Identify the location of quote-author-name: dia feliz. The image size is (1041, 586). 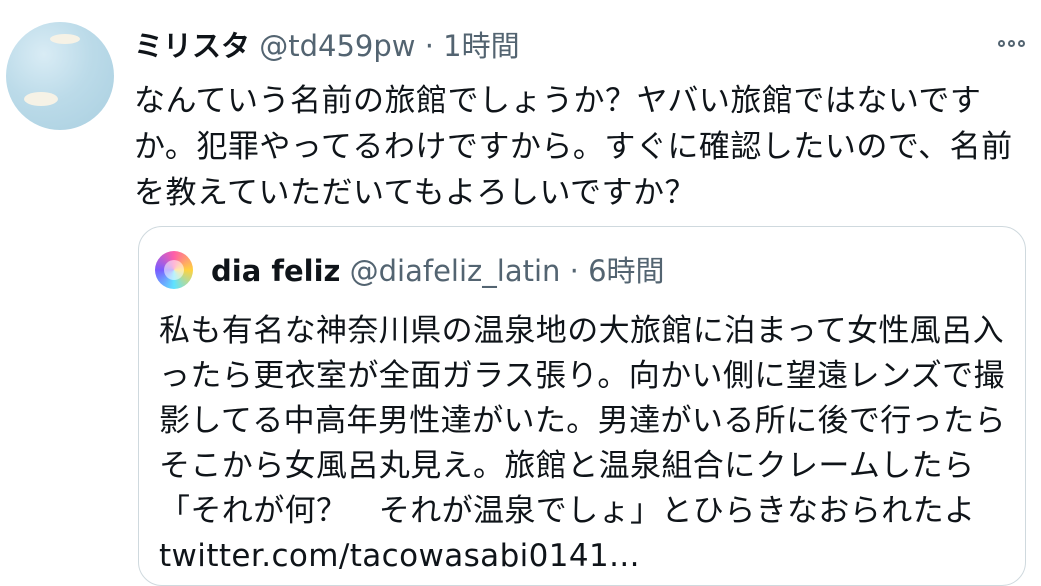
(275, 271).